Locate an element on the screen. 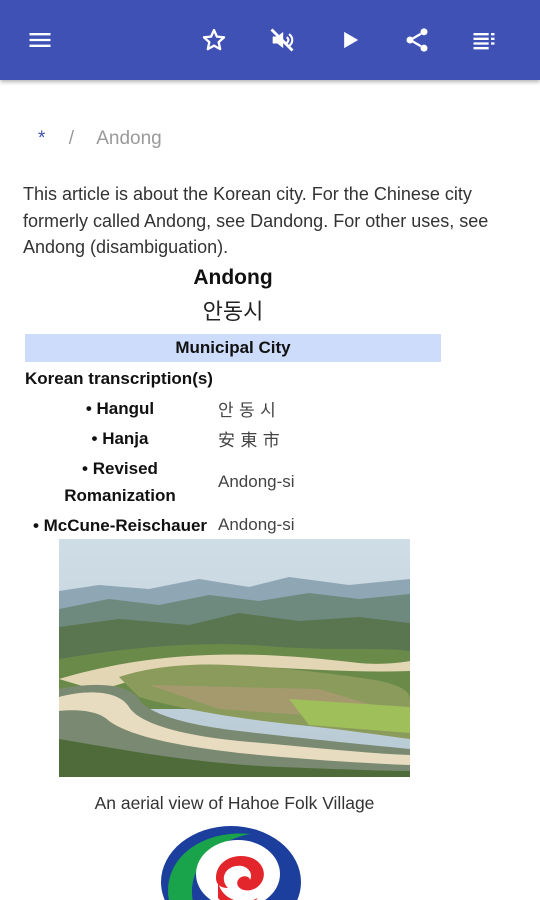 Image resolution: width=540 pixels, height=900 pixels. breadcrumb: * / Andong is located at coordinates (100, 139).